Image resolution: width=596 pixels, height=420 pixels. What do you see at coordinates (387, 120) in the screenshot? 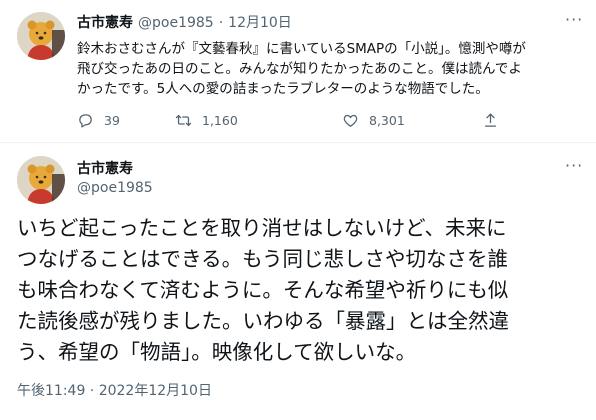
I see `like-count: 8,301` at bounding box center [387, 120].